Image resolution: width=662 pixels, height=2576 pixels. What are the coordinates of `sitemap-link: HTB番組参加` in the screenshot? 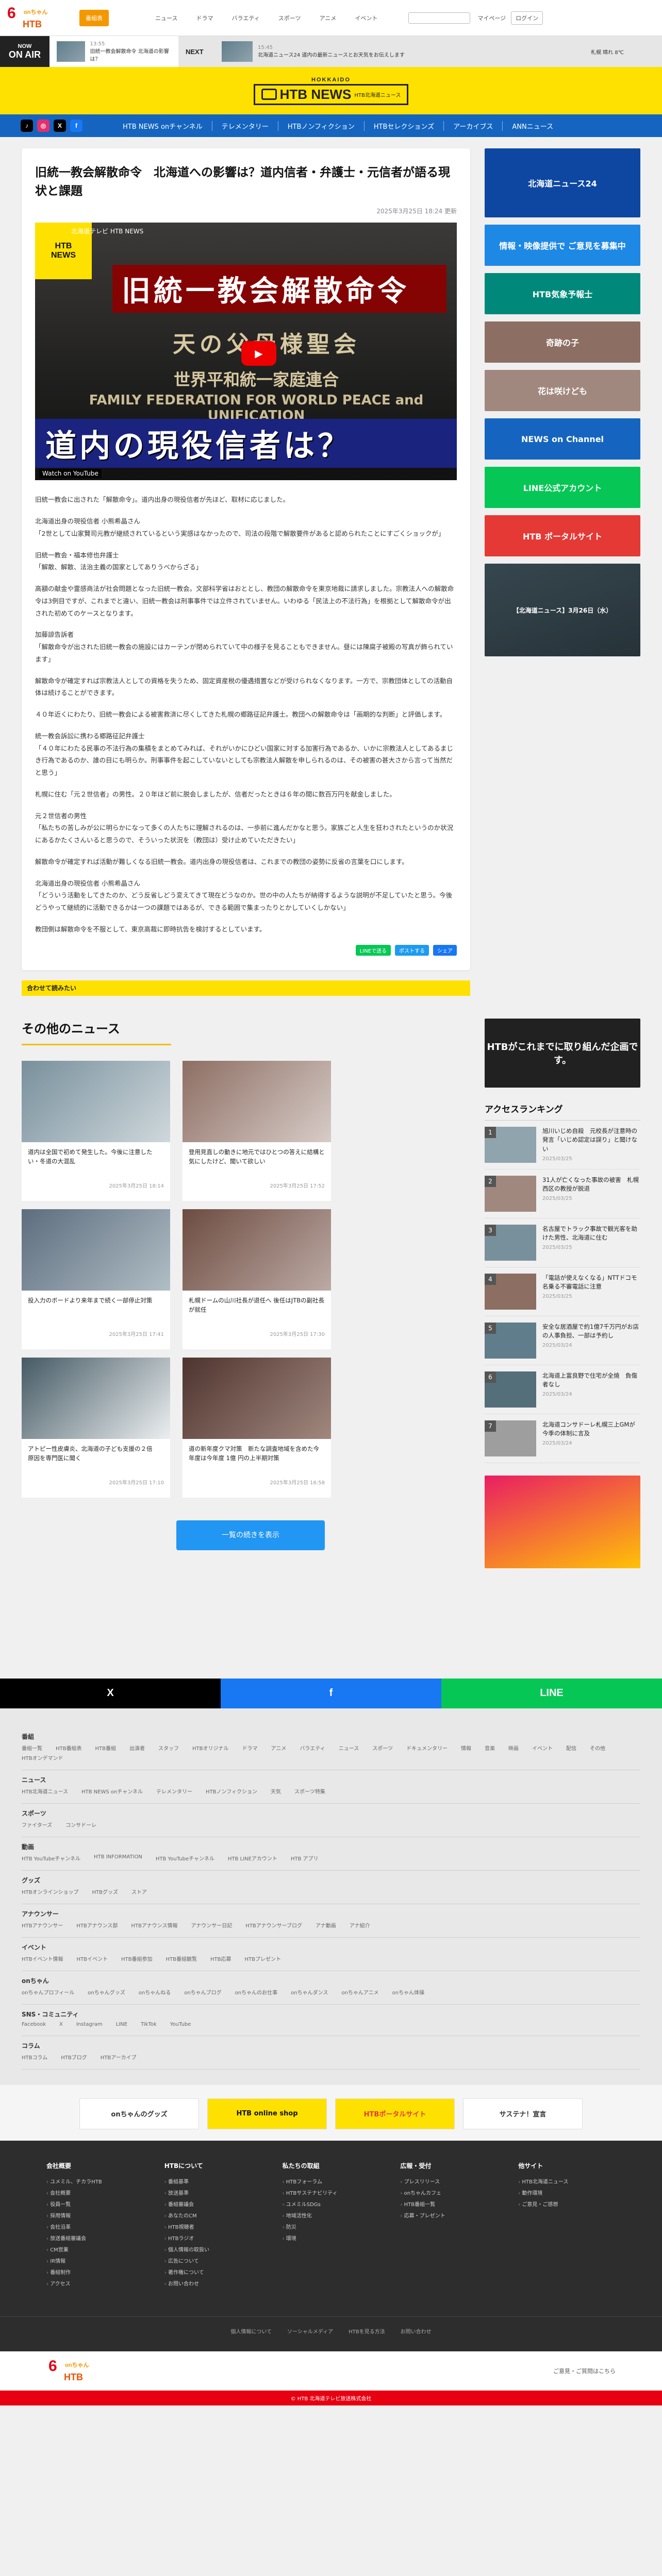 It's located at (137, 1958).